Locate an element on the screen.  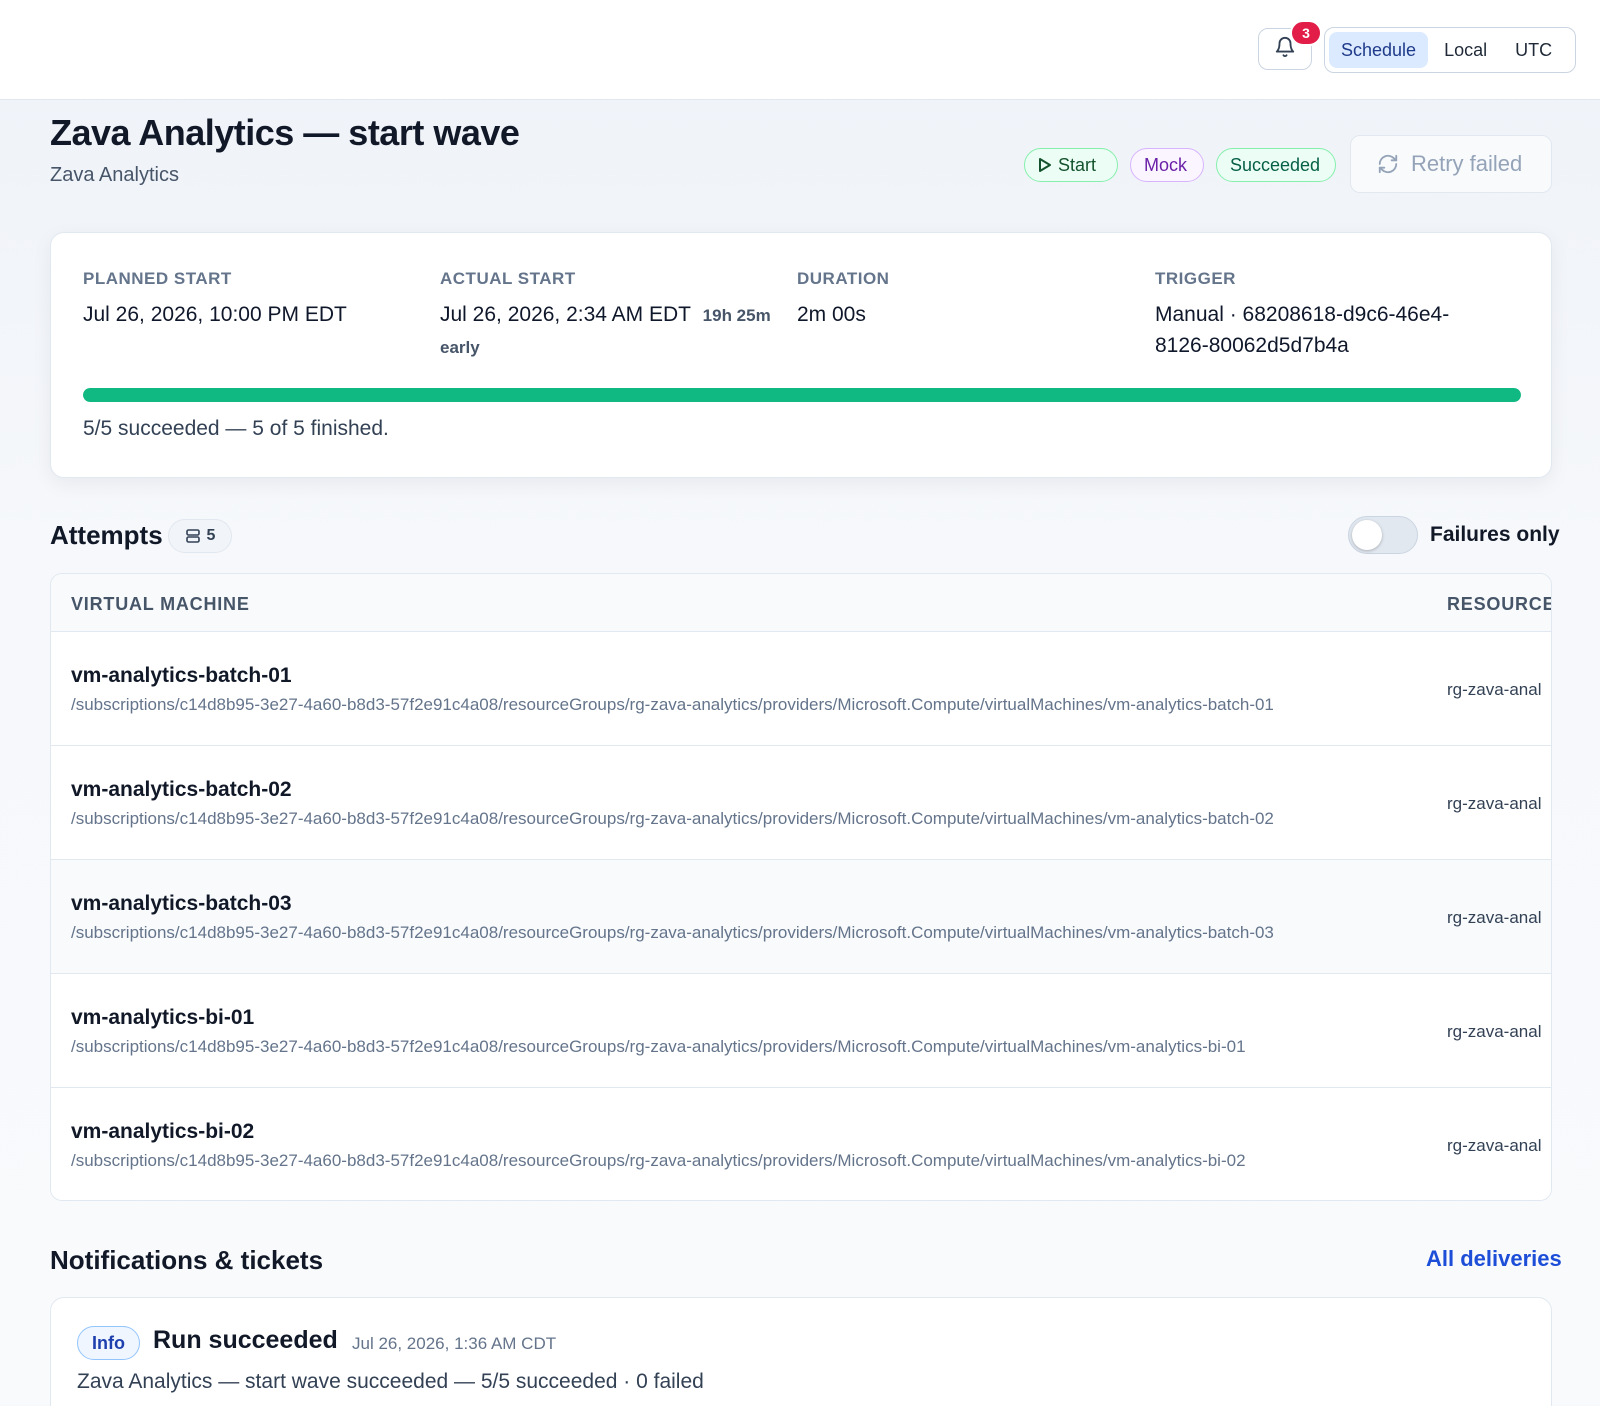
actual-start-label: Actual start is located at coordinates (508, 278).